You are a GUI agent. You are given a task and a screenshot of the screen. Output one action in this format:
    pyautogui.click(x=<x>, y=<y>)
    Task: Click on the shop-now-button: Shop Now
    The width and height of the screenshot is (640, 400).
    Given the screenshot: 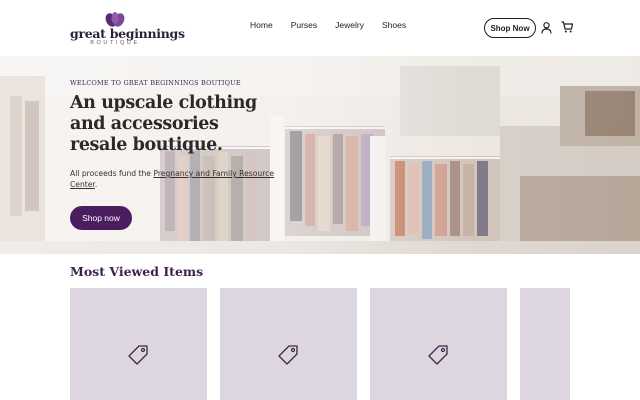 What is the action you would take?
    pyautogui.click(x=510, y=28)
    